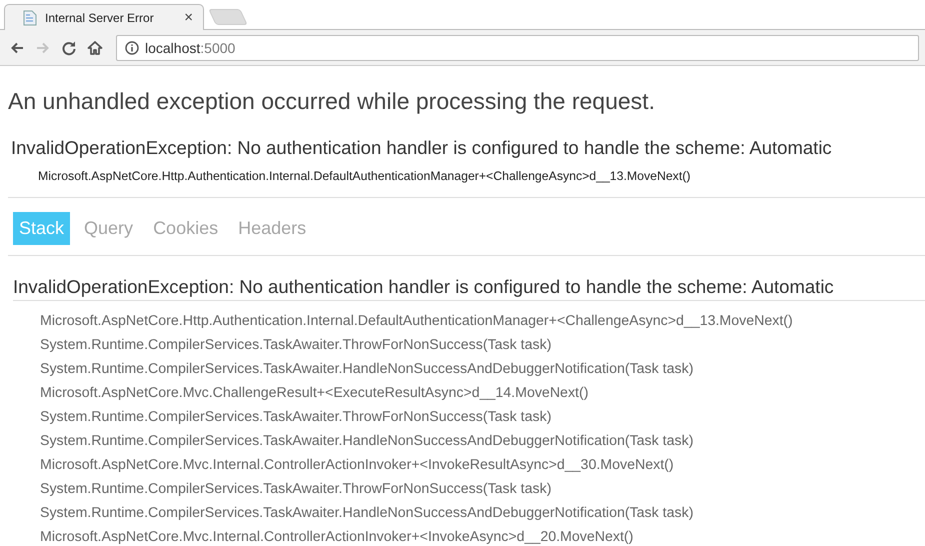 Image resolution: width=925 pixels, height=546 pixels. Describe the element at coordinates (69, 48) in the screenshot. I see `reload-icon` at that location.